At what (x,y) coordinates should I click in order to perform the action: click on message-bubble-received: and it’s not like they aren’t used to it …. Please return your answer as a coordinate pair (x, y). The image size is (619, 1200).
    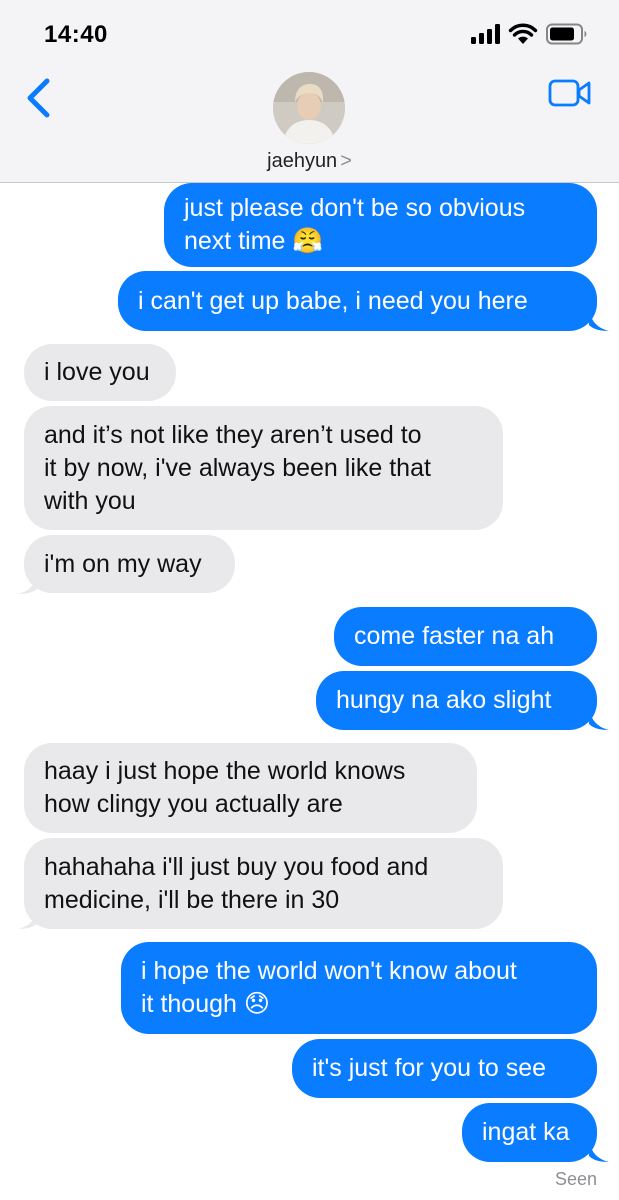
    Looking at the image, I should click on (263, 468).